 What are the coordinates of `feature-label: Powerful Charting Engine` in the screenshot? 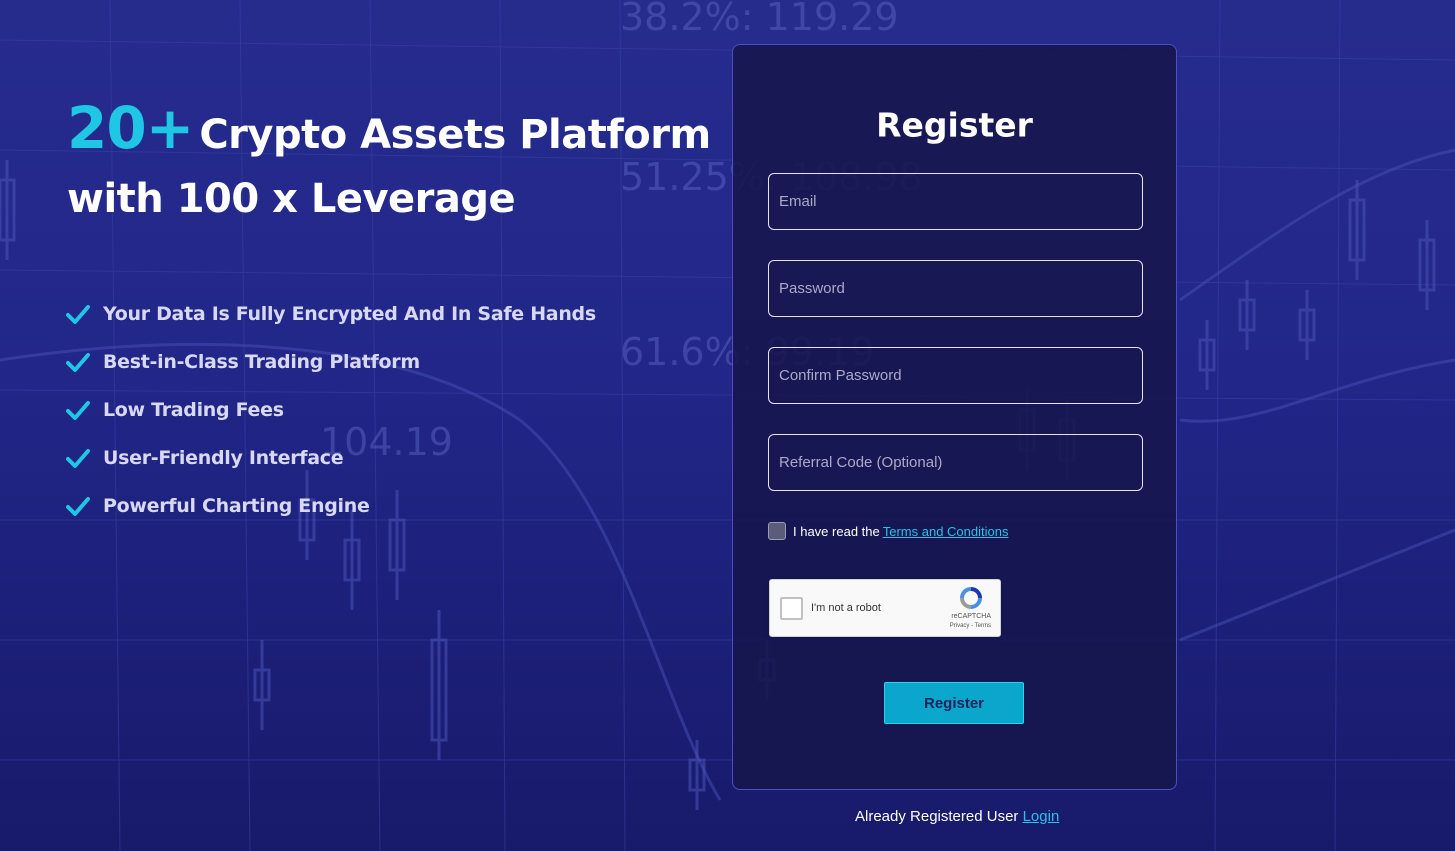 It's located at (236, 506).